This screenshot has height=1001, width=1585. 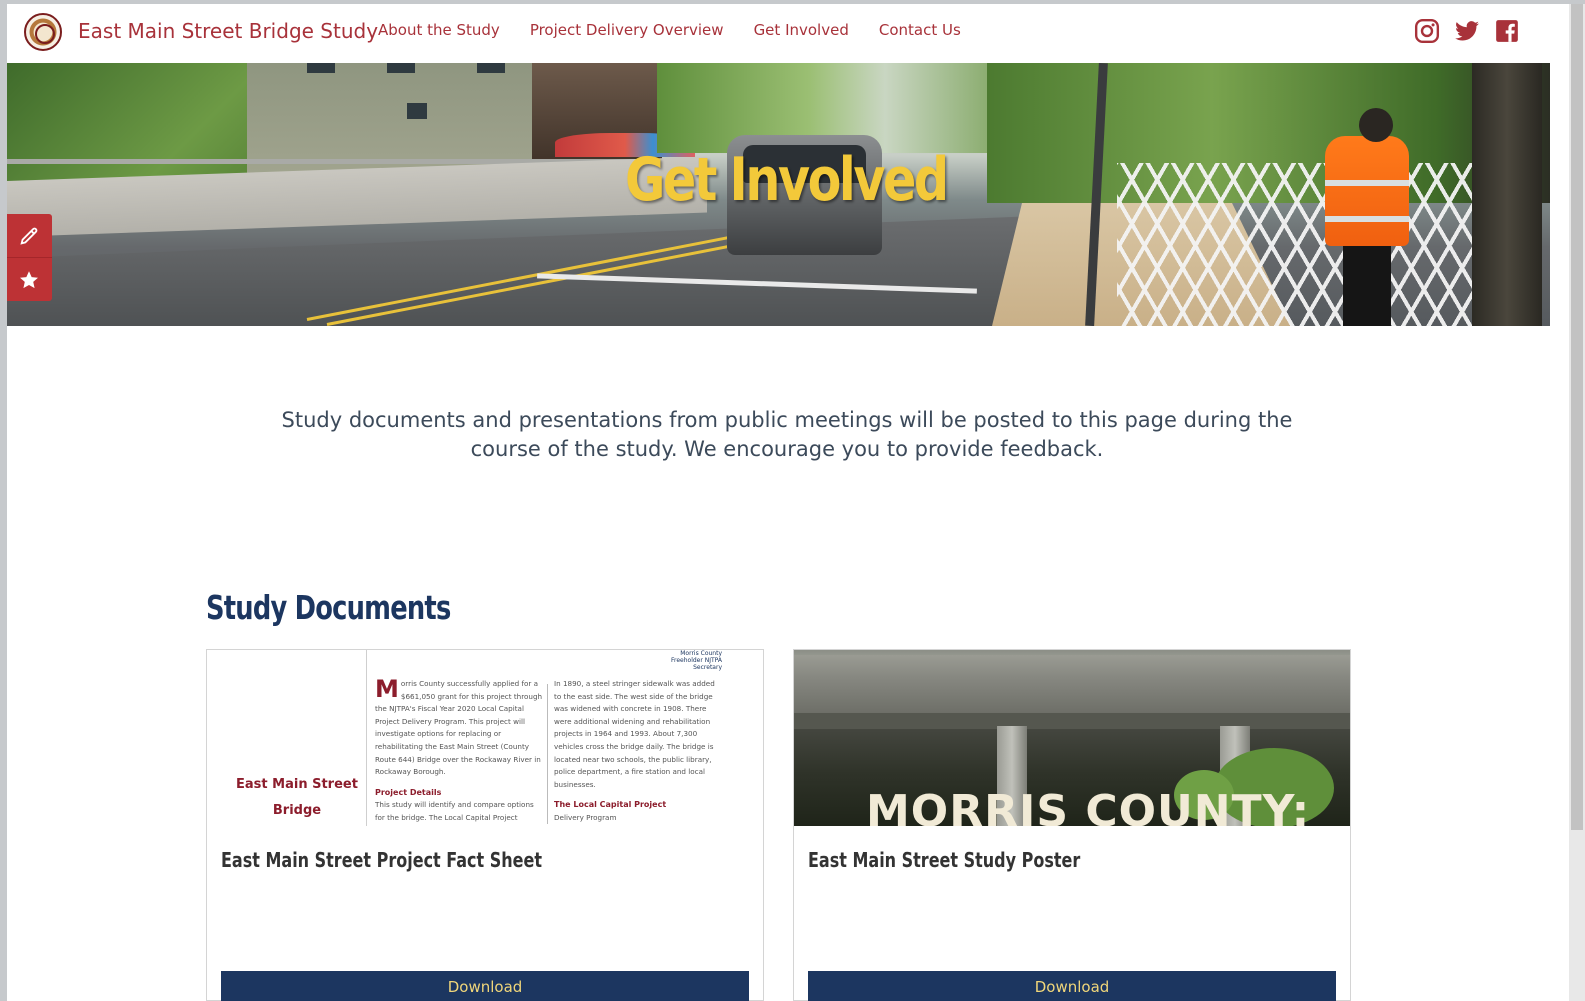 What do you see at coordinates (297, 784) in the screenshot?
I see `fact-sheet-title-line1: East Main Street` at bounding box center [297, 784].